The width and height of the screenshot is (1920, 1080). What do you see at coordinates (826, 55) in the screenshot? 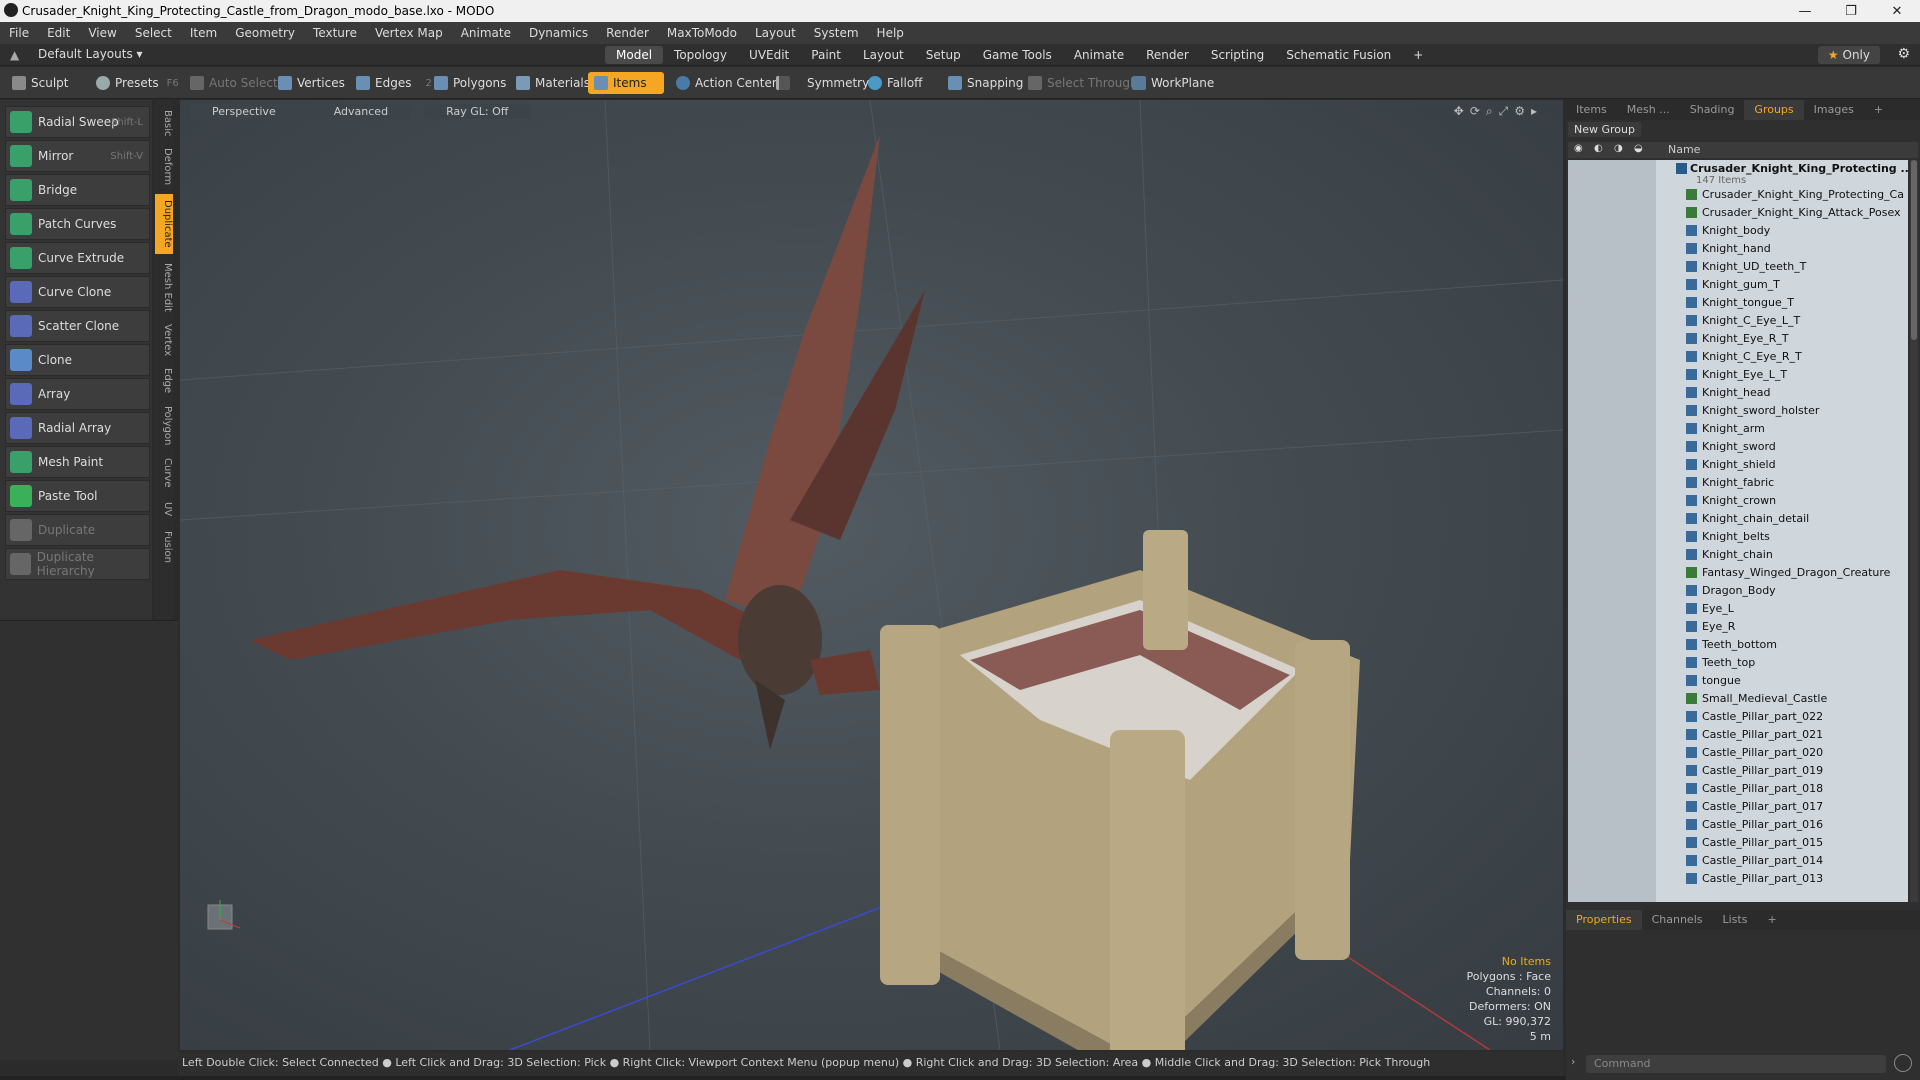
I see `tab-paint: Paint` at bounding box center [826, 55].